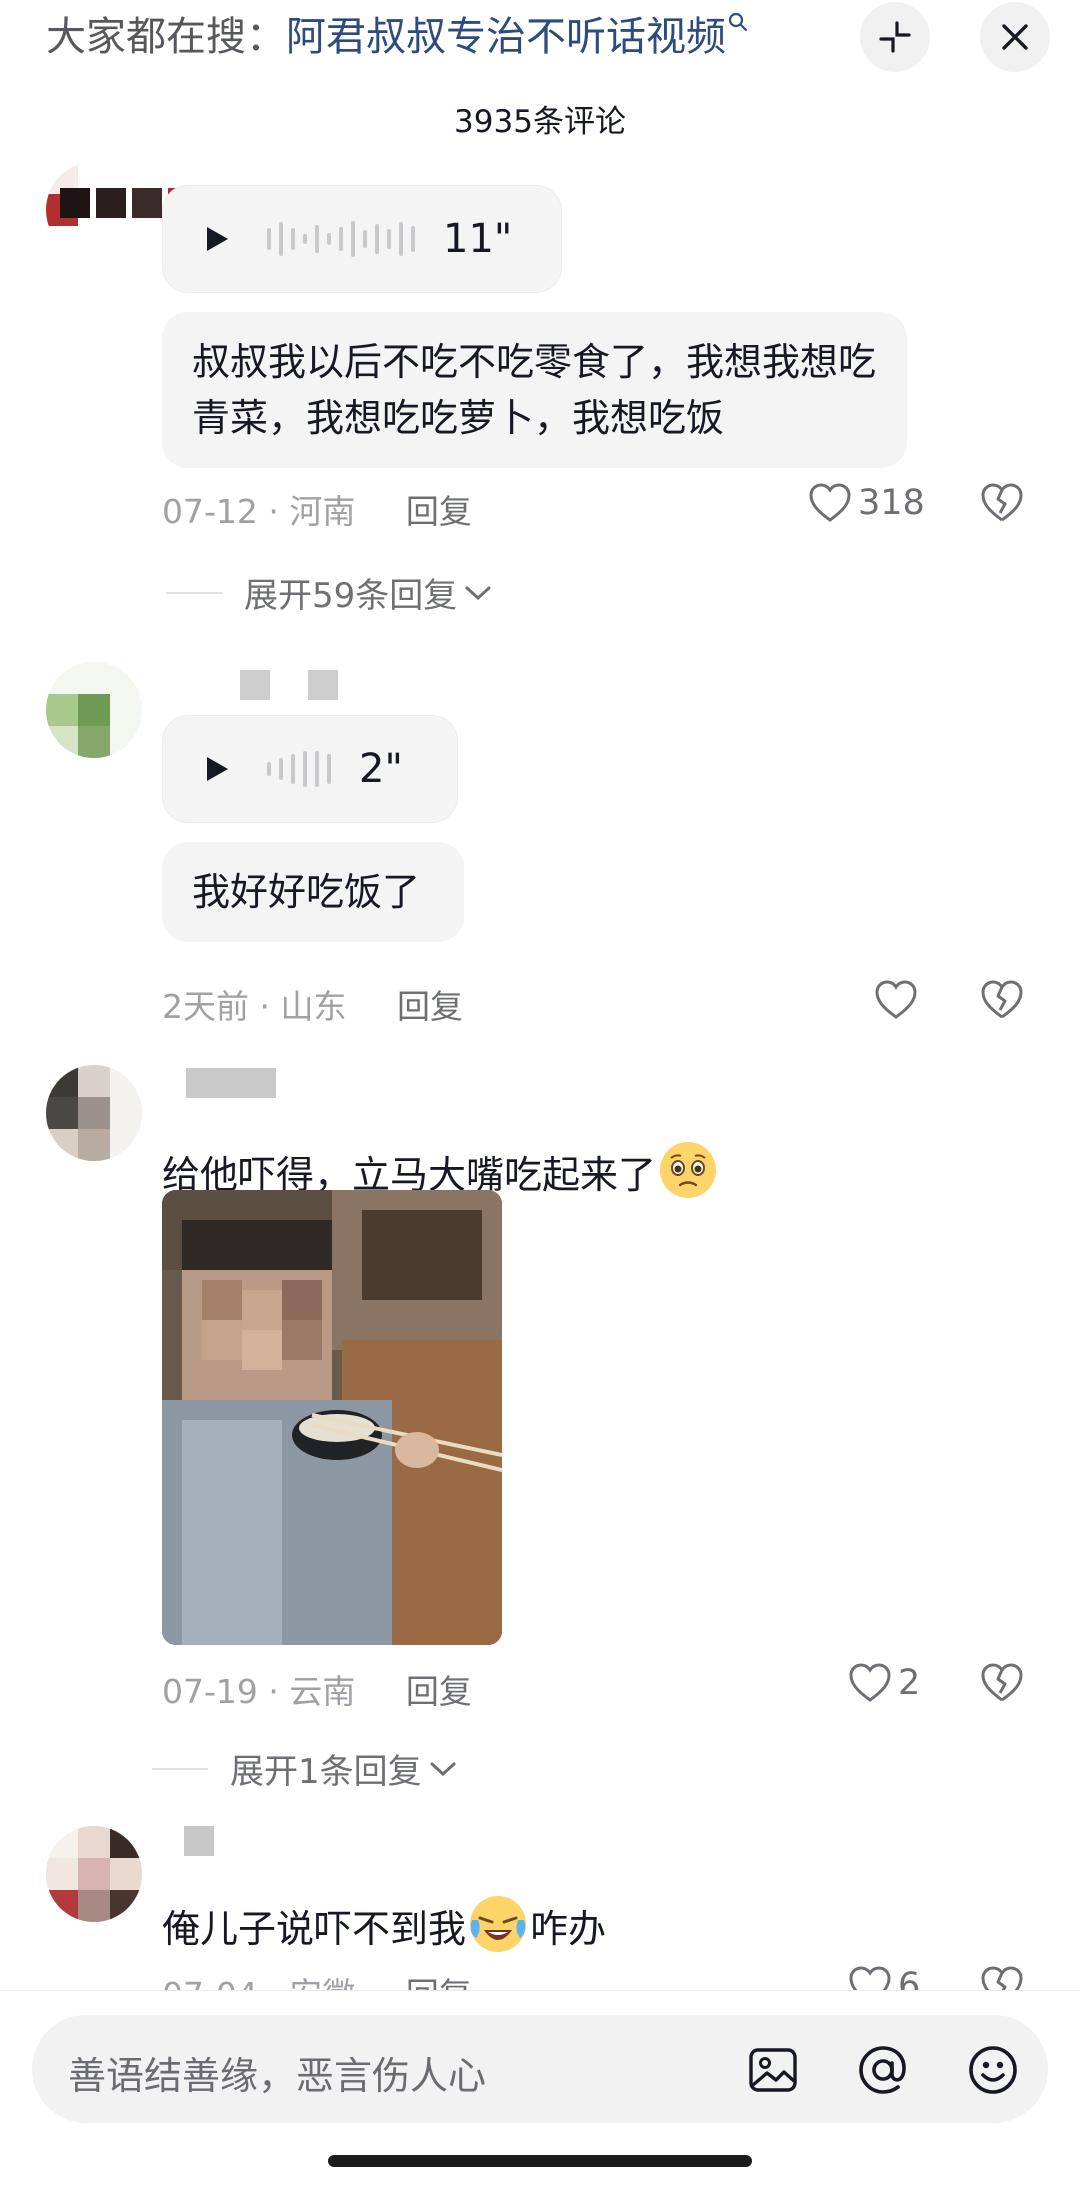  I want to click on like-button: 2, so click(884, 1683).